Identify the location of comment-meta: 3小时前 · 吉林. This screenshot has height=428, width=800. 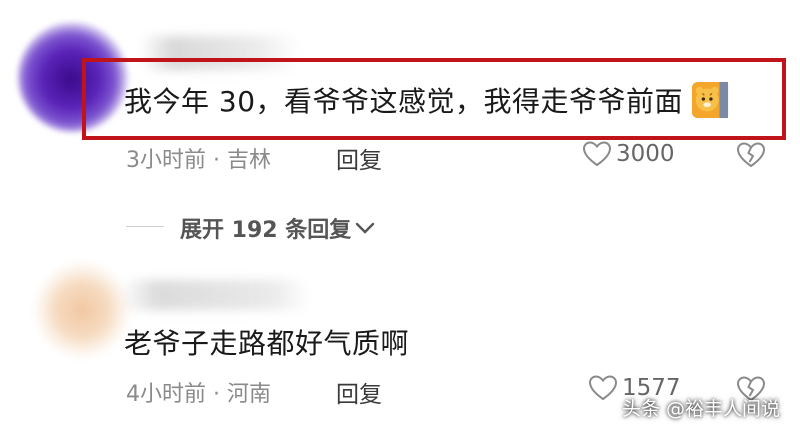
(198, 160).